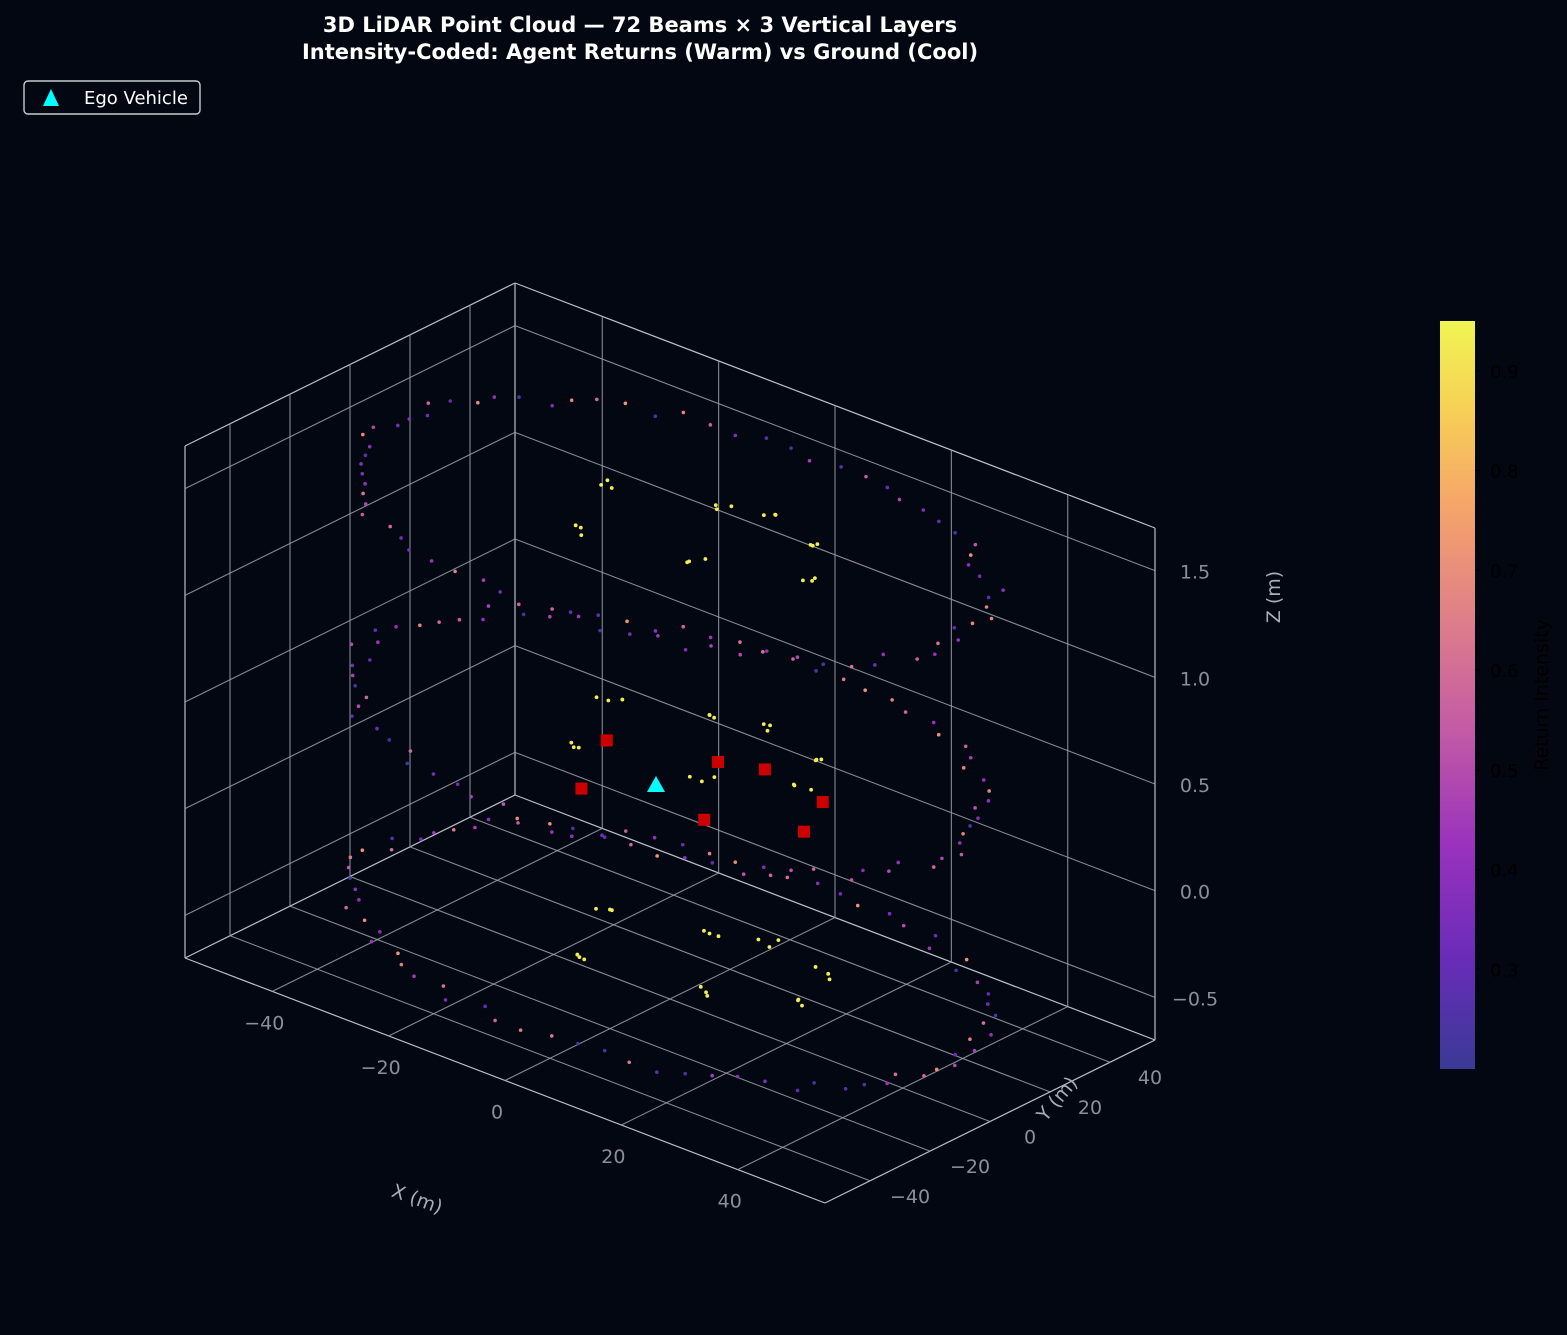 The image size is (1567, 1335). Describe the element at coordinates (910, 1197) in the screenshot. I see `y-tick-label: −40` at that location.